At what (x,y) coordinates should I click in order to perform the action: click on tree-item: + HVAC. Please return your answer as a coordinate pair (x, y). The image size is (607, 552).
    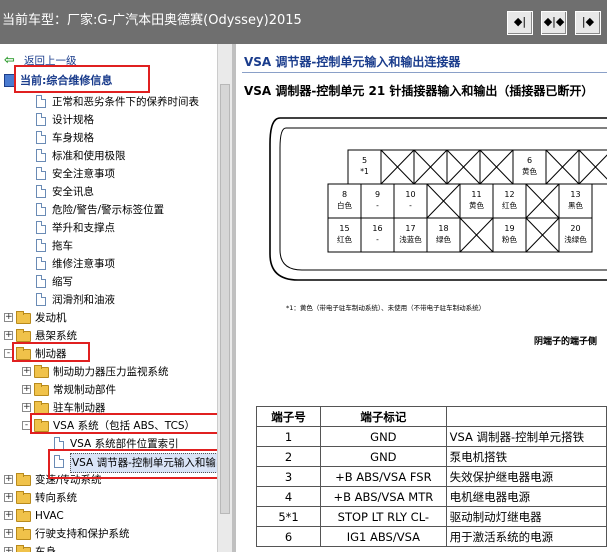
    Looking at the image, I should click on (108, 516).